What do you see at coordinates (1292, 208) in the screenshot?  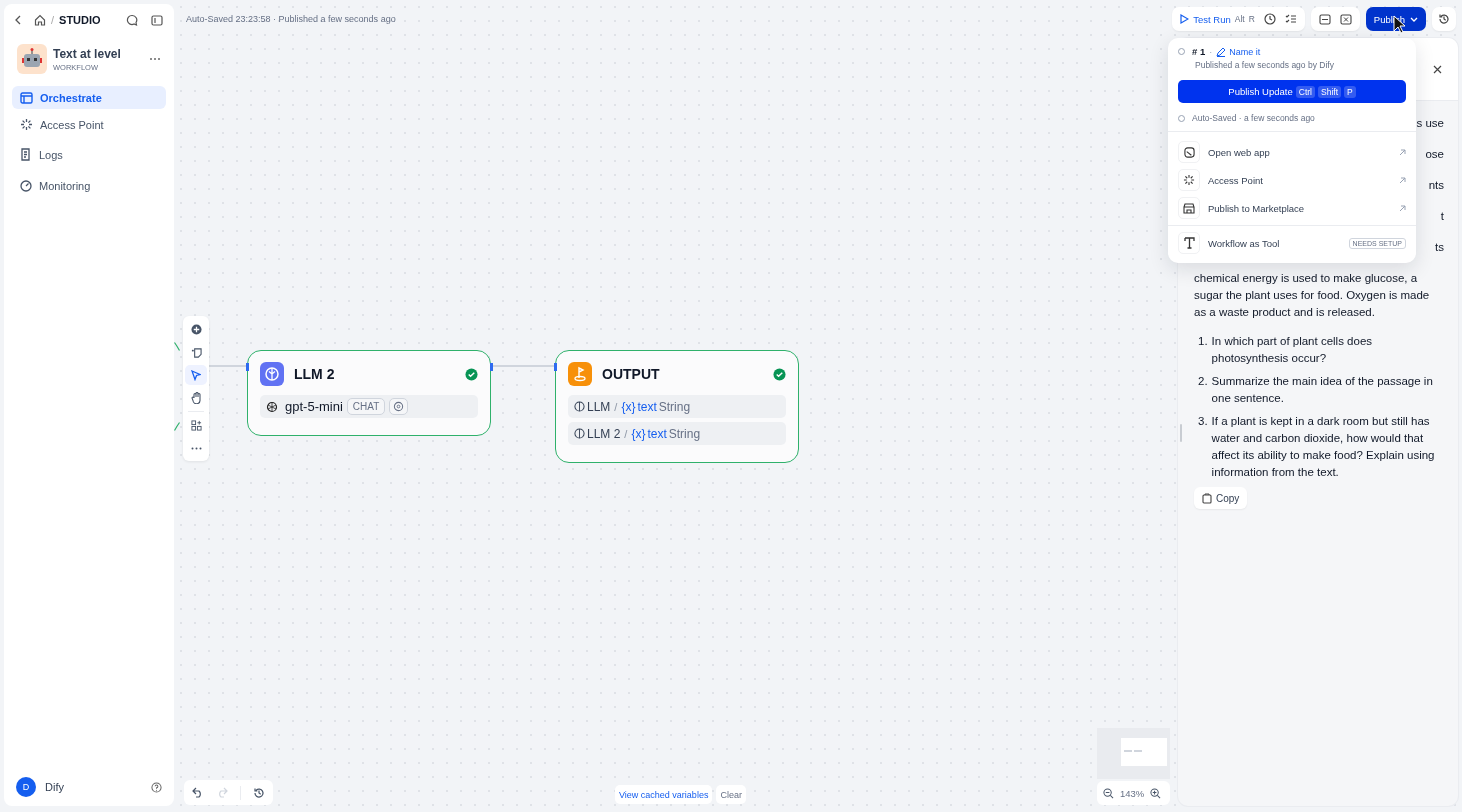 I see `menu-item: Publish to Marketplace` at bounding box center [1292, 208].